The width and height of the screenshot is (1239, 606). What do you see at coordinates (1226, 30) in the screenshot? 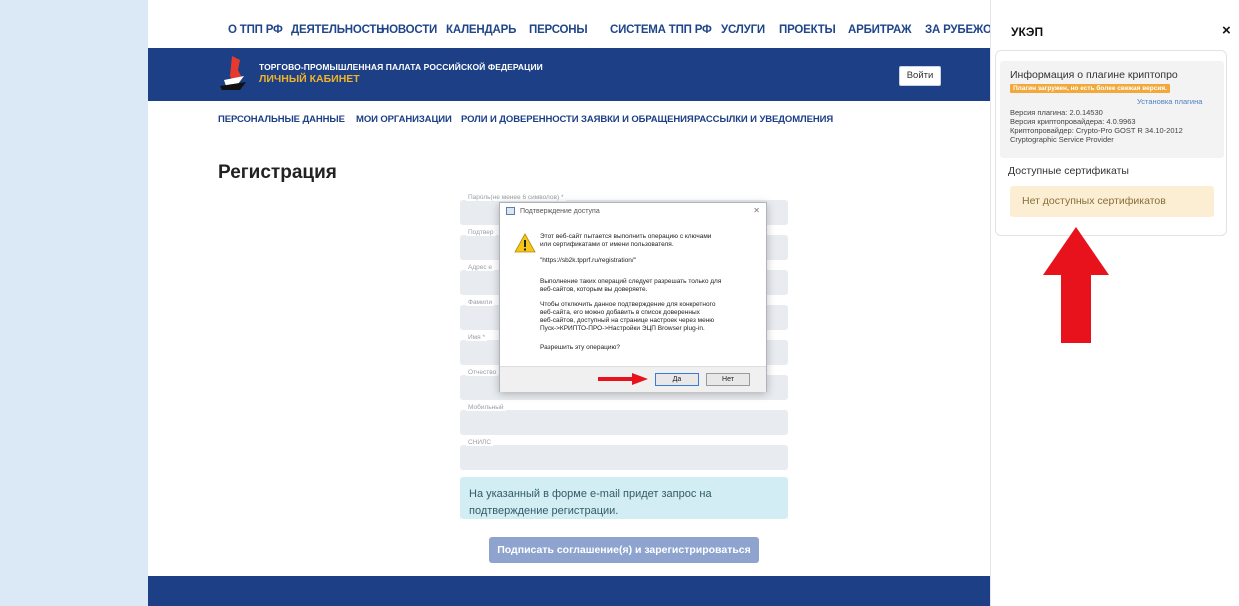
I see `close-icon: ×` at bounding box center [1226, 30].